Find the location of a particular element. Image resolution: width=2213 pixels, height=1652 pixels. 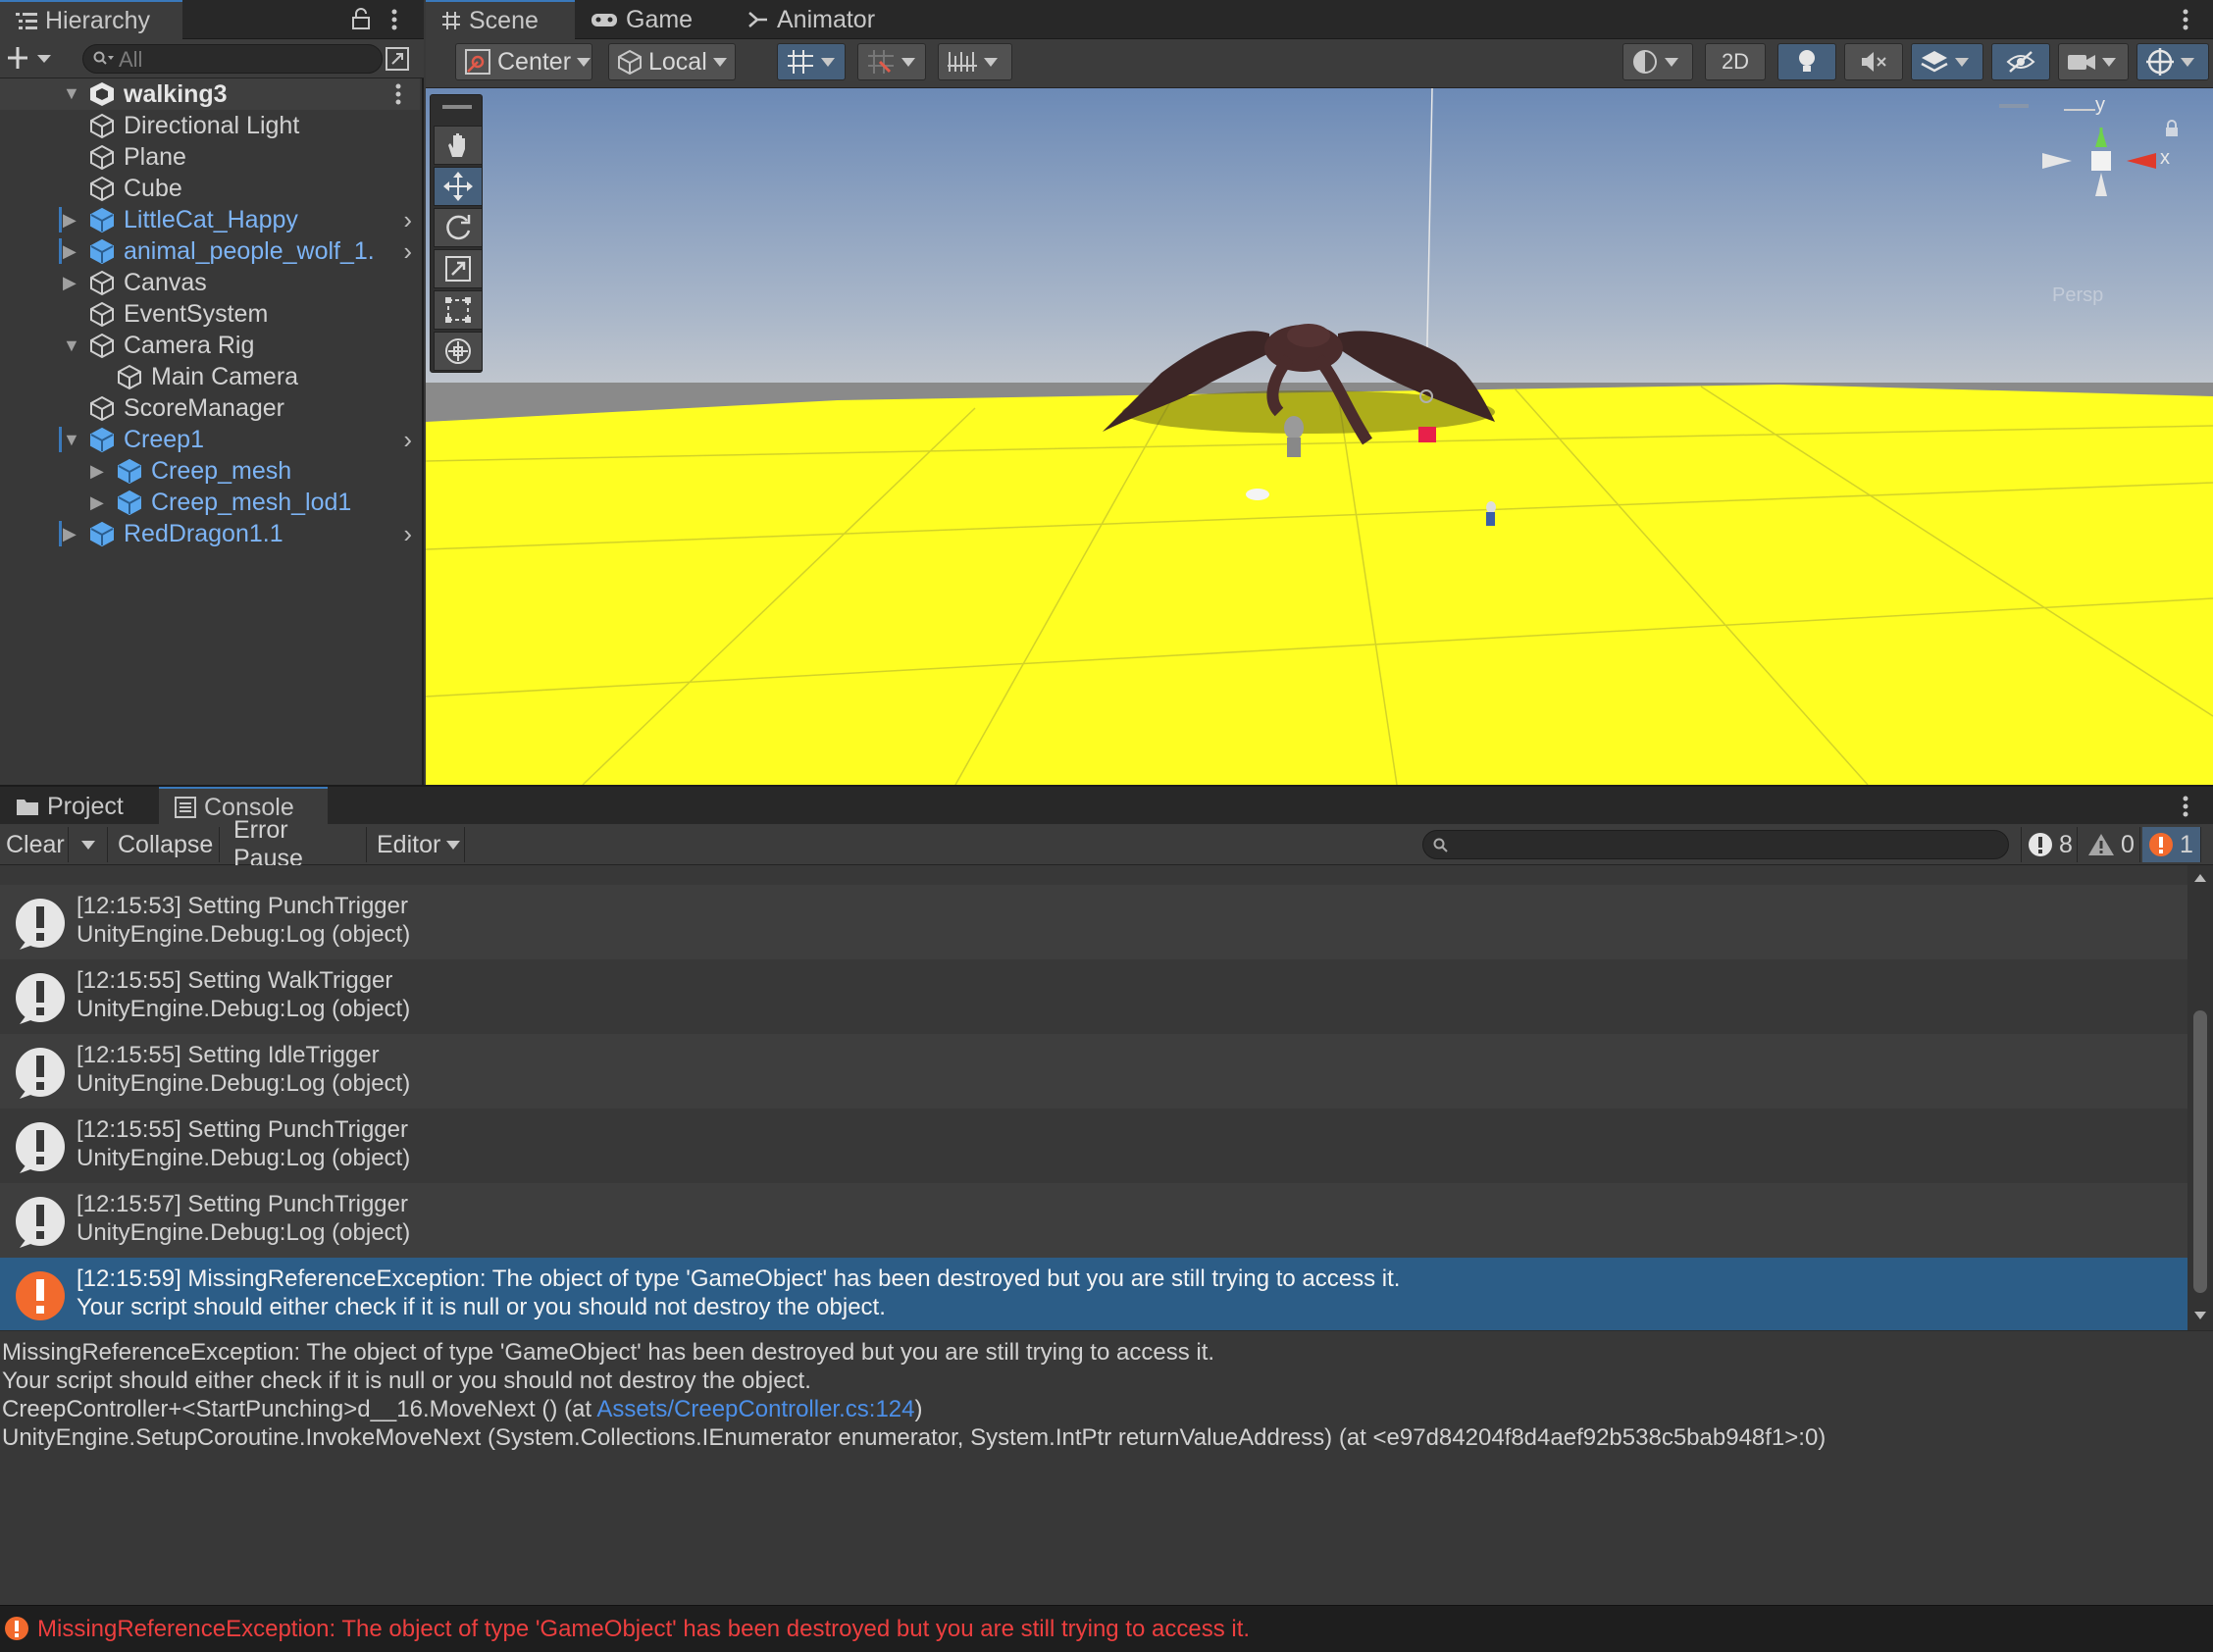

space-label: Local is located at coordinates (677, 61).